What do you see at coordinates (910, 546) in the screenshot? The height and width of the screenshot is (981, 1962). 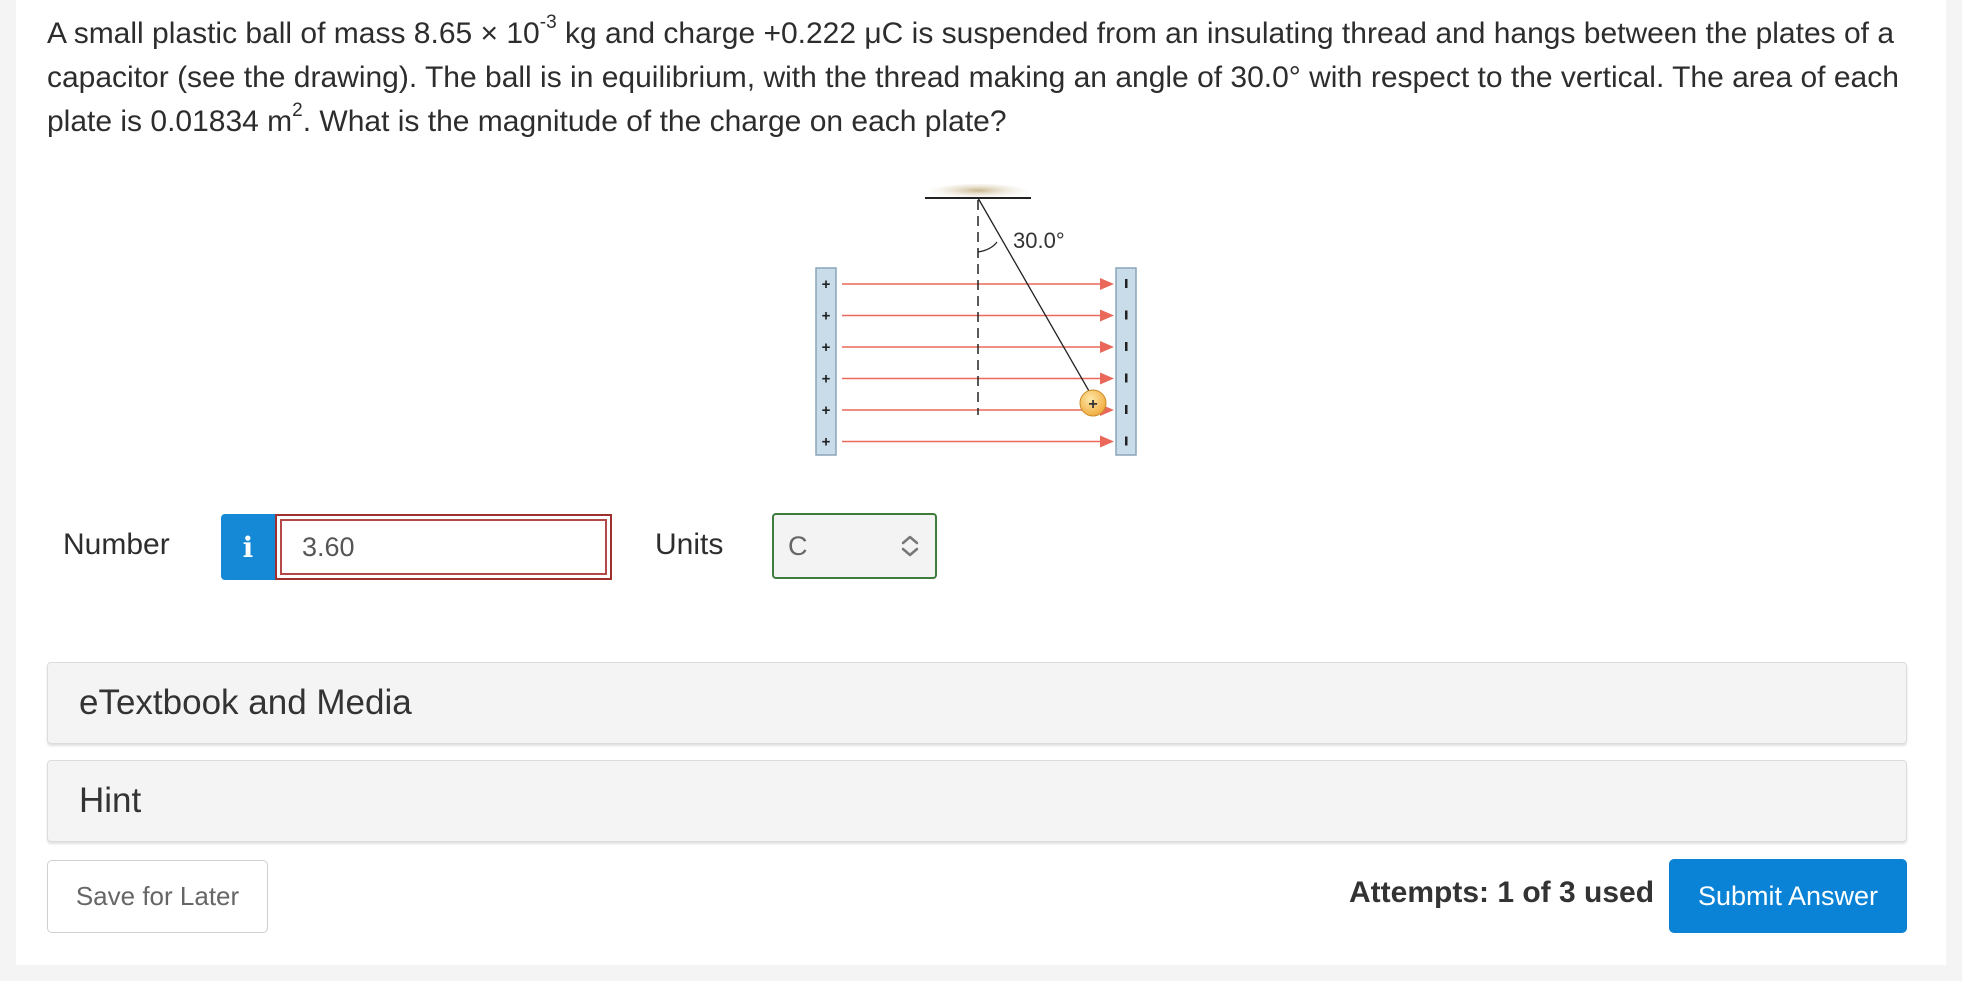 I see `chevron-up-down-icon` at bounding box center [910, 546].